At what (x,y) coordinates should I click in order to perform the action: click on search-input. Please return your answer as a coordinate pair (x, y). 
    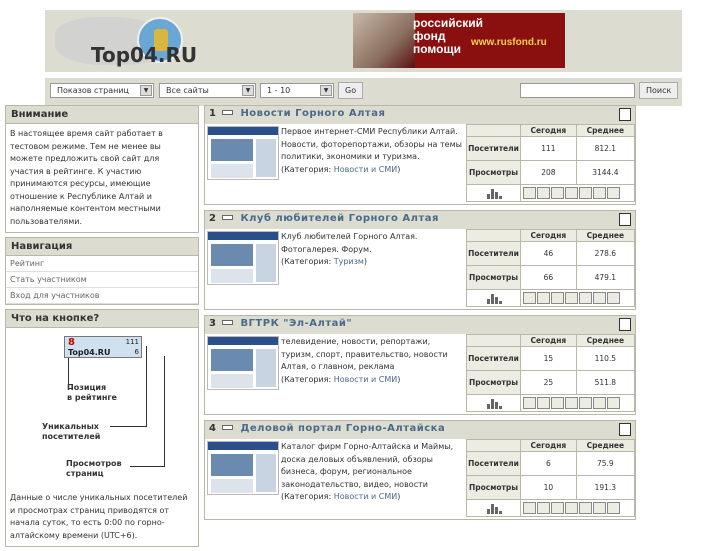
    Looking at the image, I should click on (577, 90).